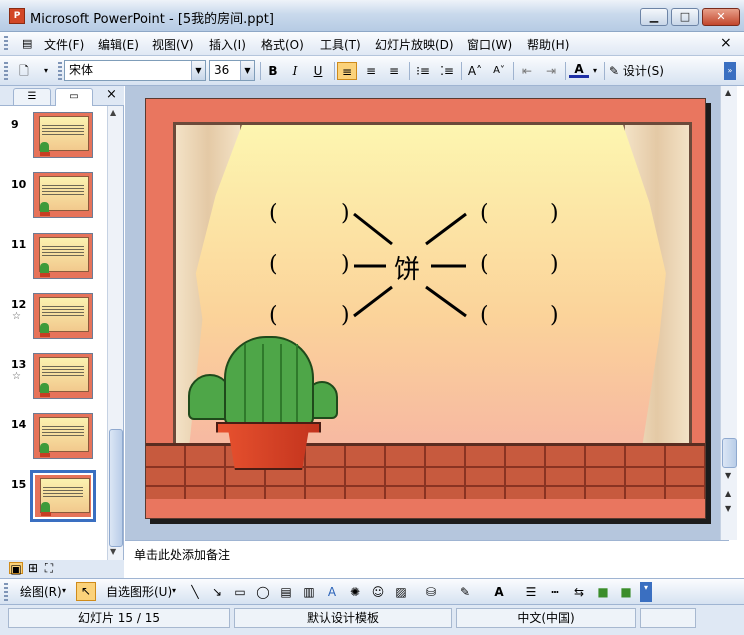  What do you see at coordinates (286, 592) in the screenshot?
I see `textbox-tool-icon: ▤` at bounding box center [286, 592].